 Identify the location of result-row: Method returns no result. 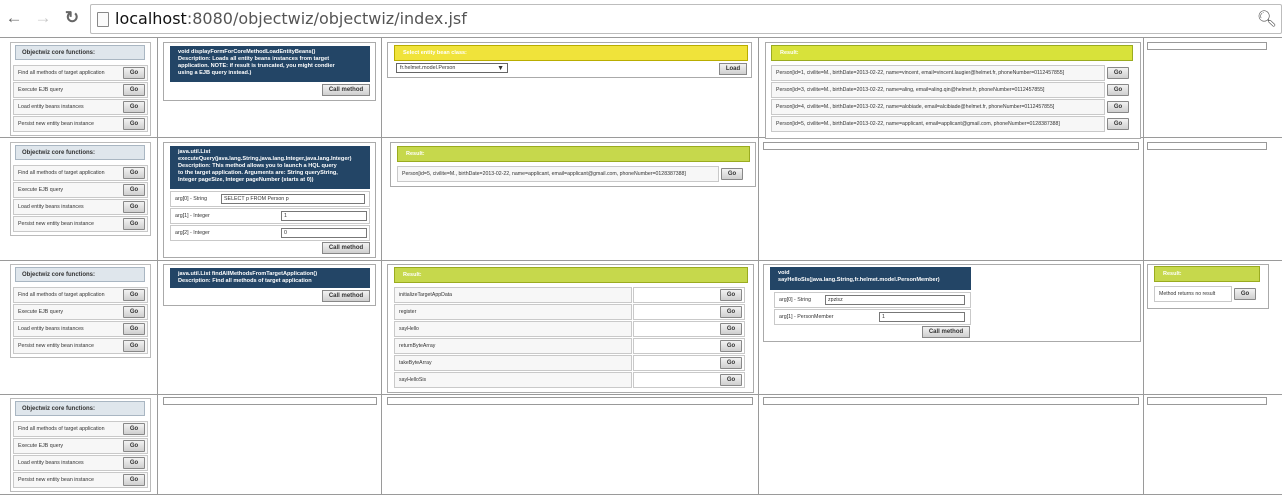
(1193, 294).